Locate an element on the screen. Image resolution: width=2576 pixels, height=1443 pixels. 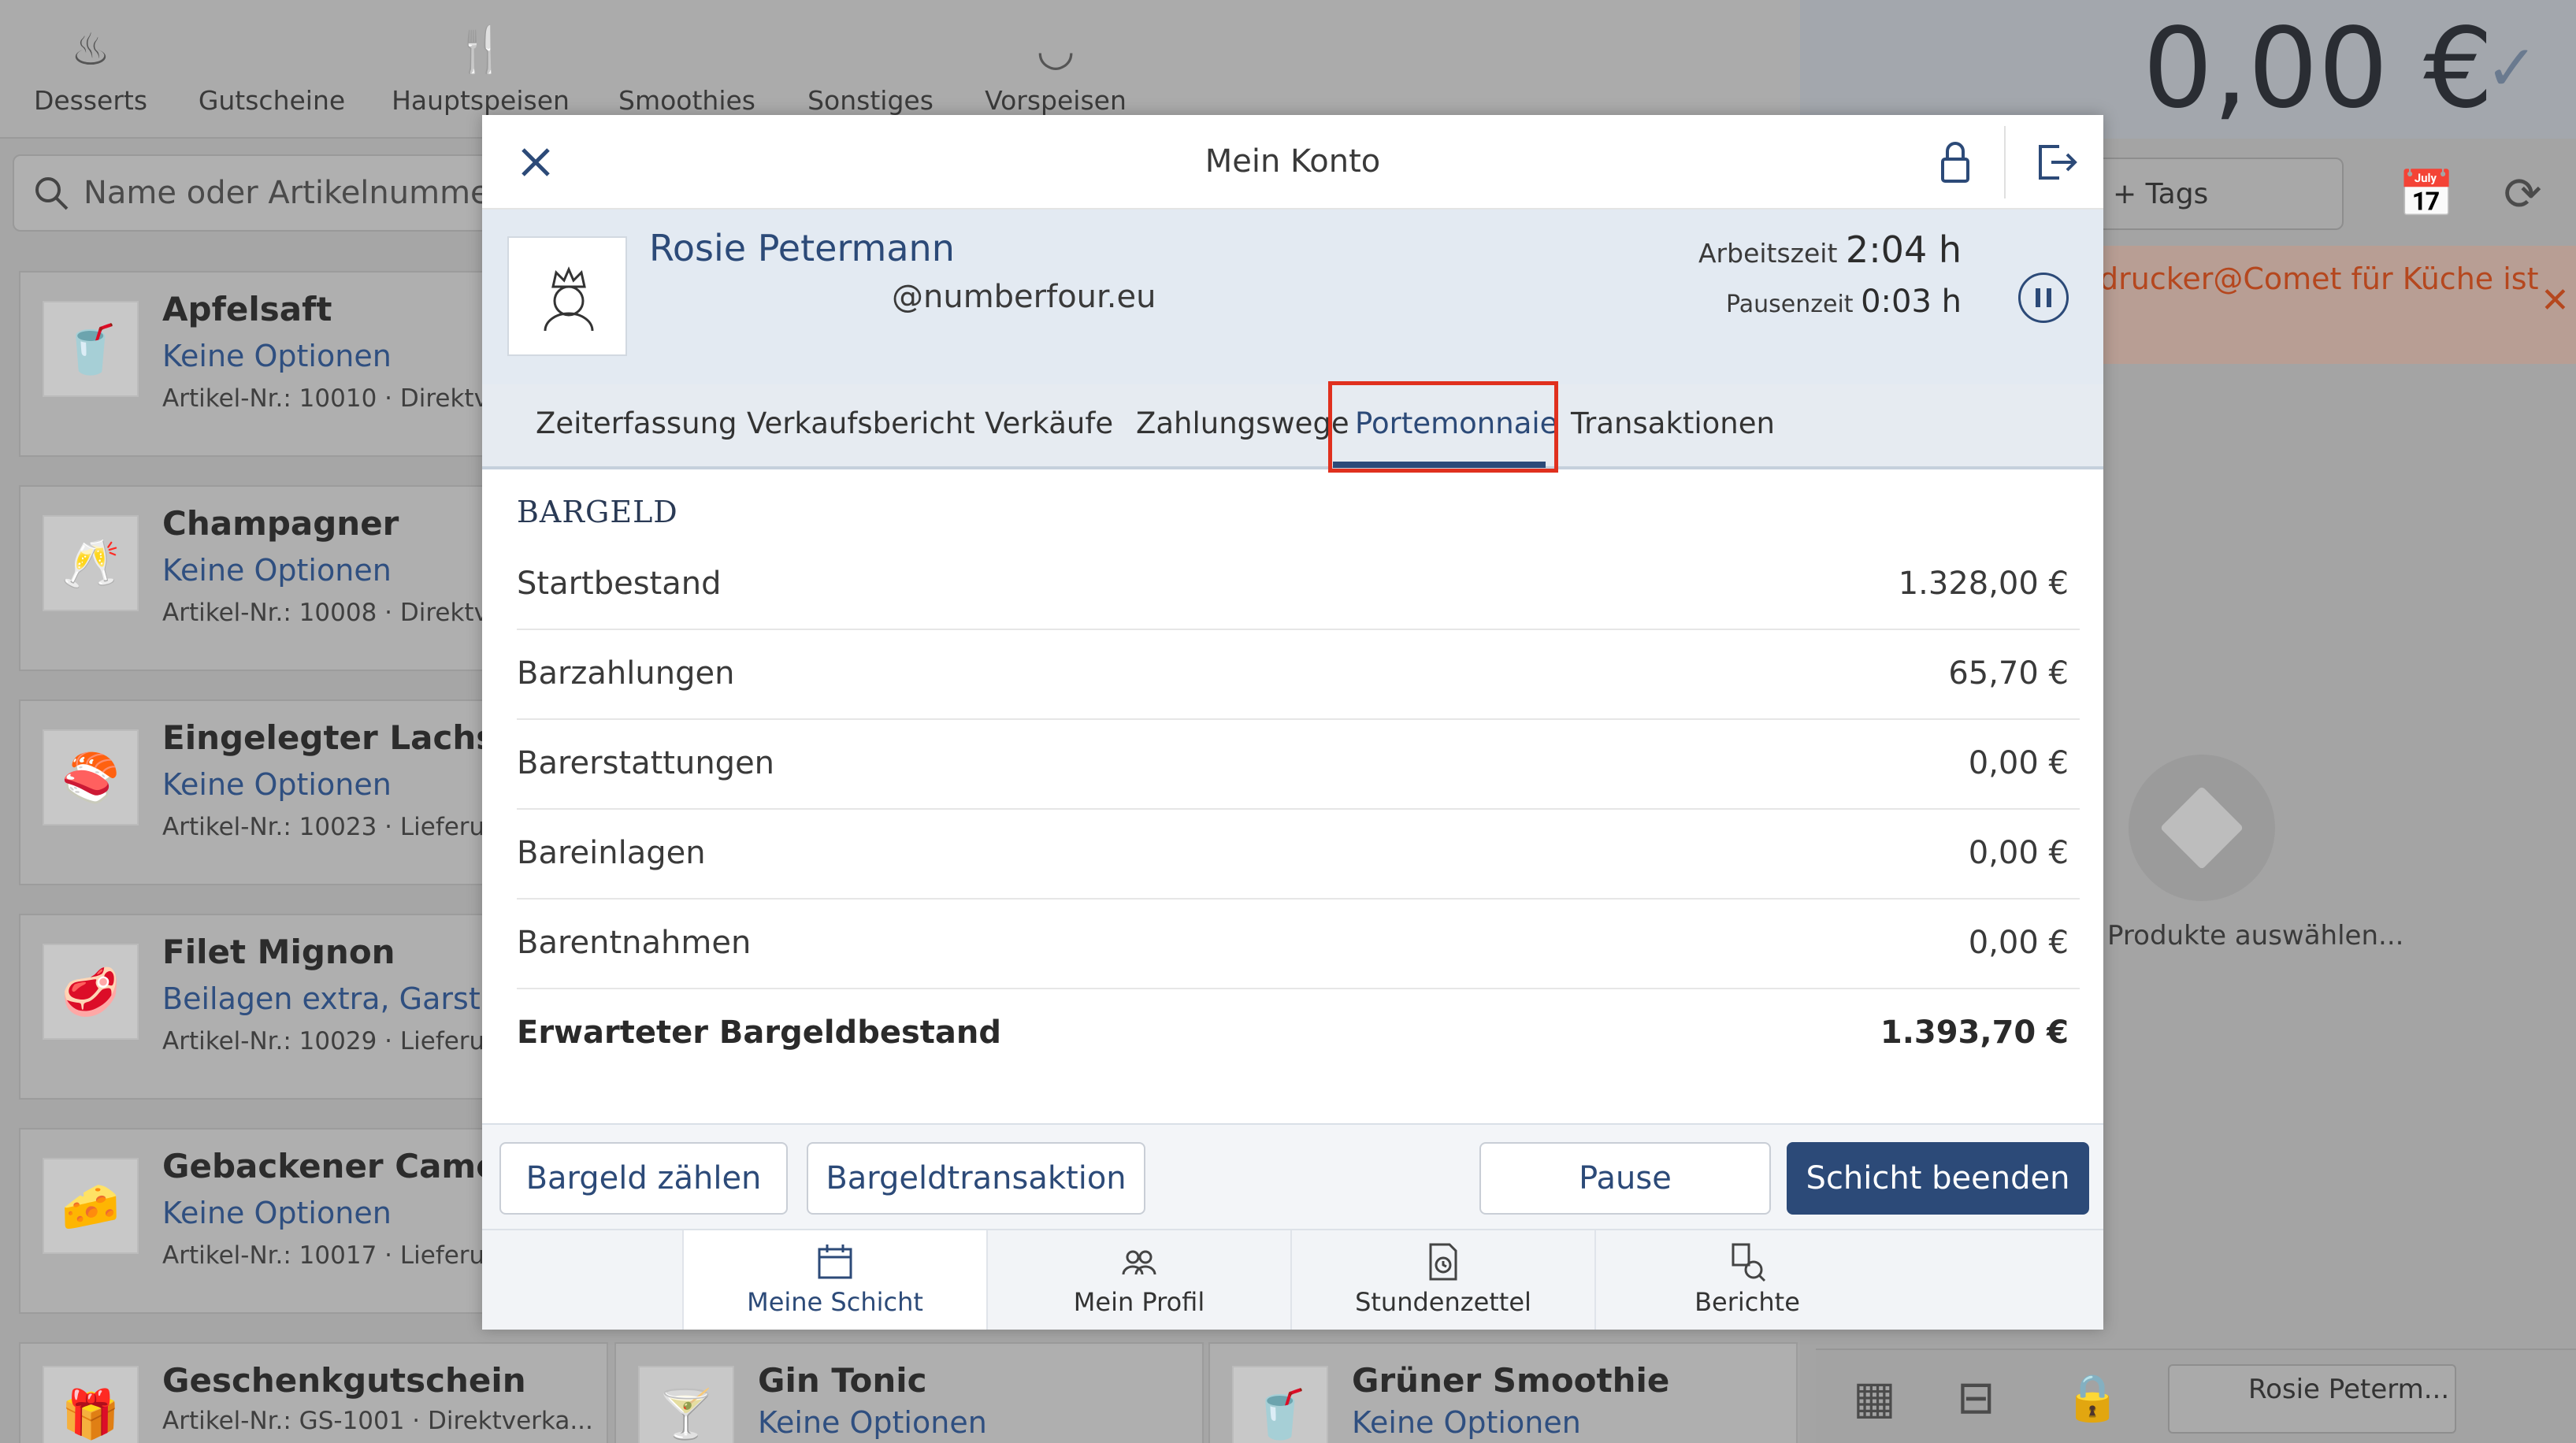
chef-avatar-icon is located at coordinates (569, 299).